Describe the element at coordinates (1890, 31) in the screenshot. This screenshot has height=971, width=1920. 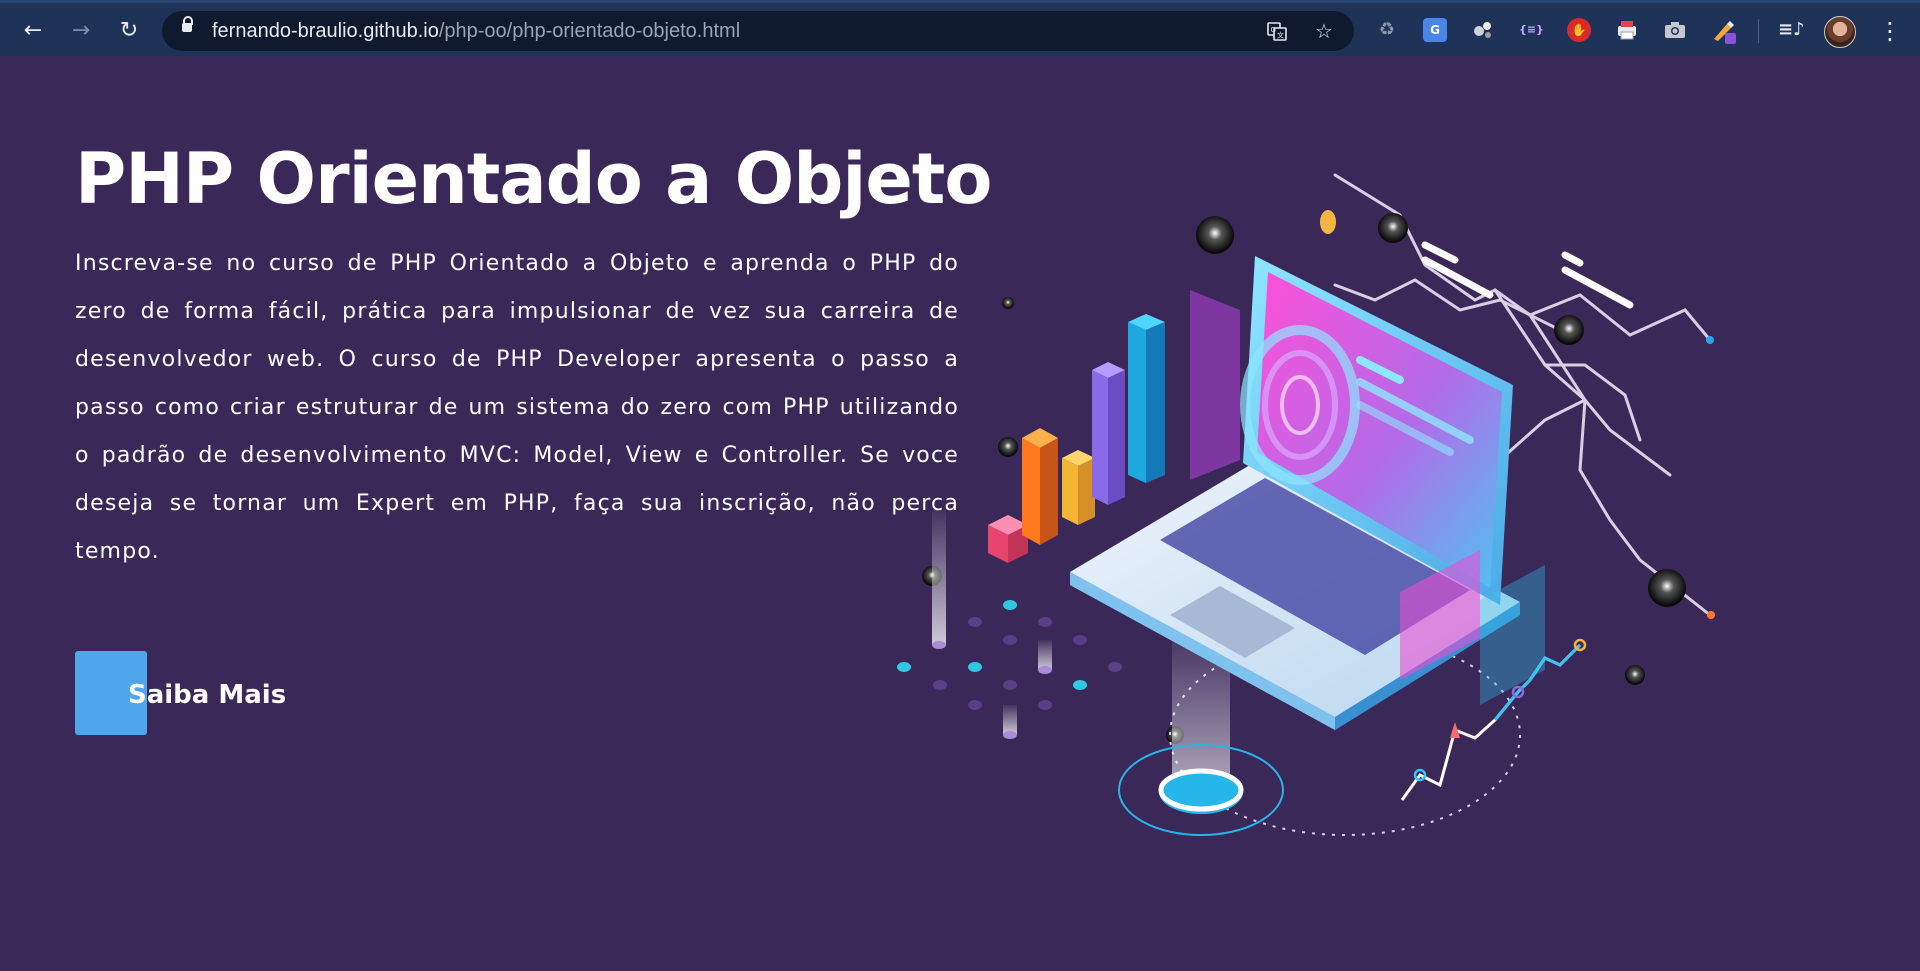
I see `menu-icon: ⋮` at that location.